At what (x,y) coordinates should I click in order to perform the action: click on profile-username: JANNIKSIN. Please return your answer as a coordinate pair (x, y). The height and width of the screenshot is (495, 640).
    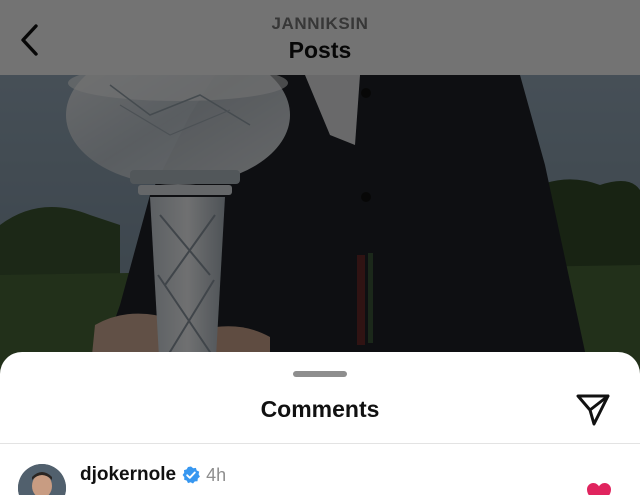
    Looking at the image, I should click on (320, 24).